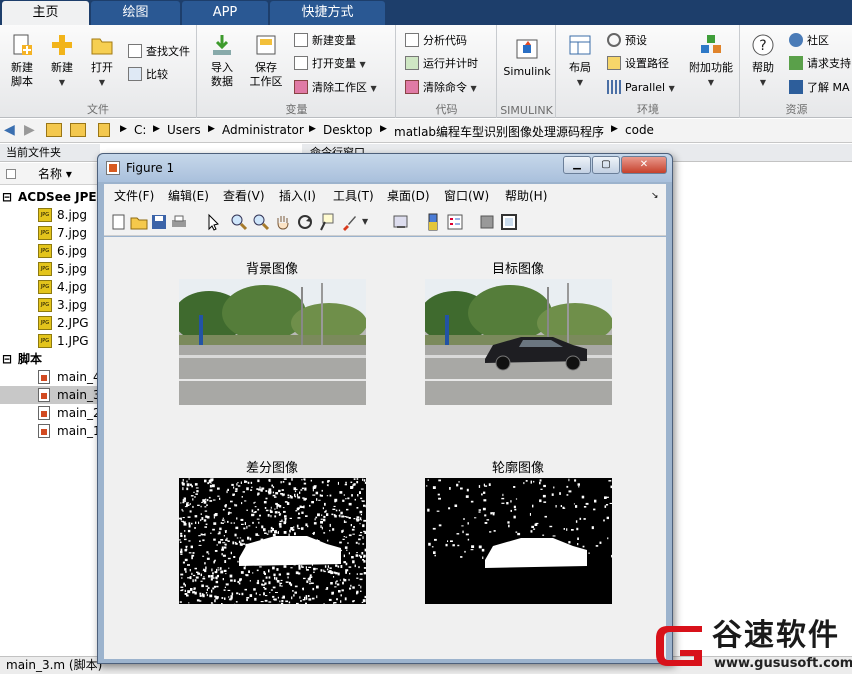  What do you see at coordinates (636, 40) in the screenshot?
I see `preferences-label: 预设` at bounding box center [636, 40].